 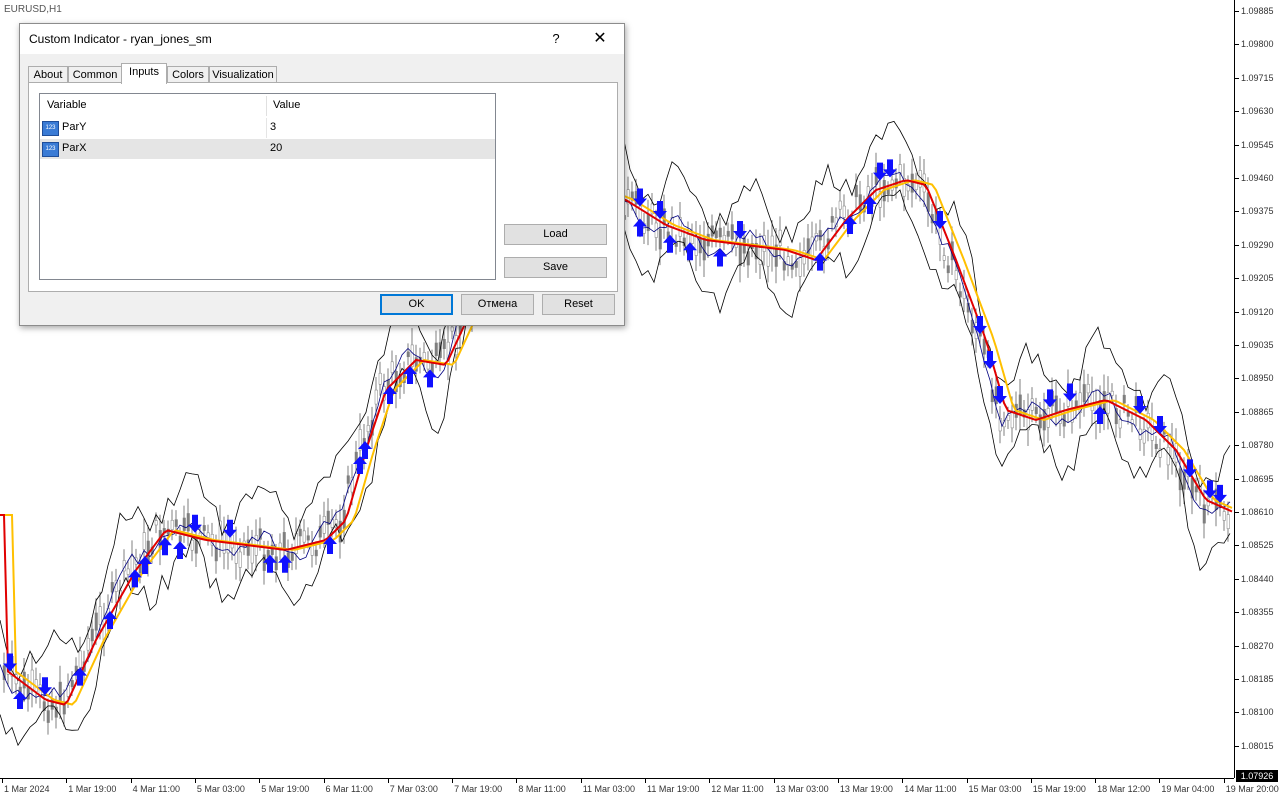 What do you see at coordinates (930, 789) in the screenshot?
I see `time-tick-label: 14 Mar 11:00` at bounding box center [930, 789].